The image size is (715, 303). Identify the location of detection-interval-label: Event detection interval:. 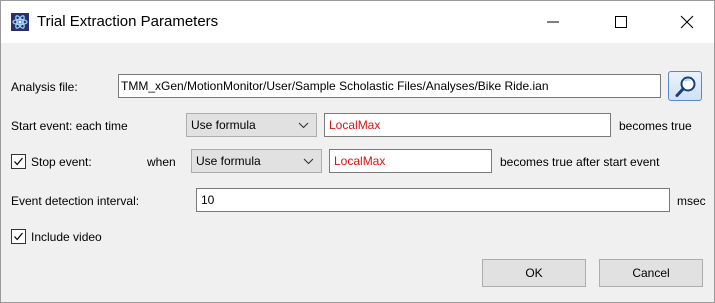
(75, 201).